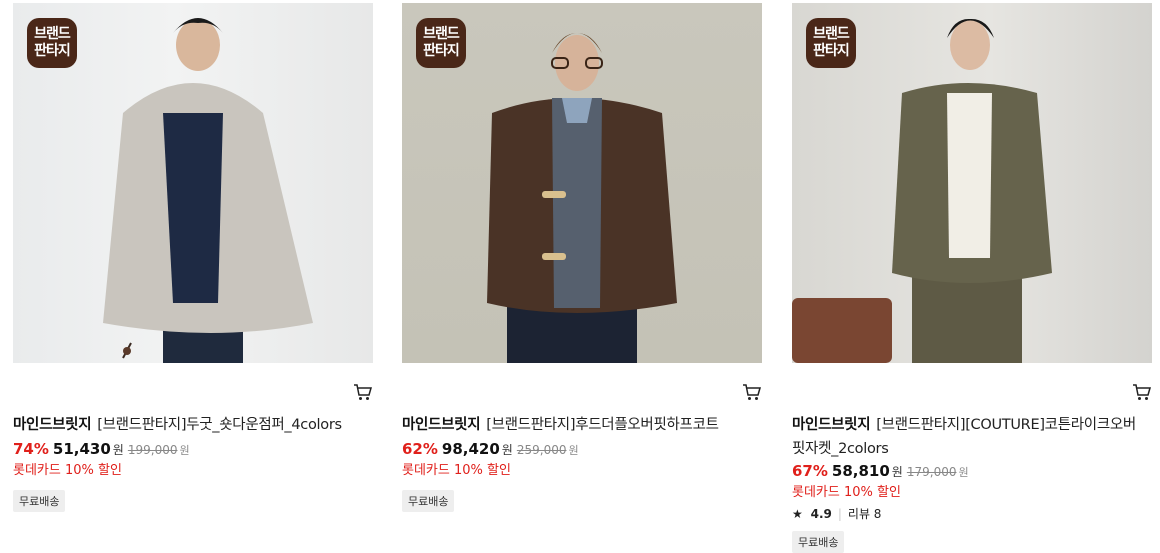  What do you see at coordinates (31, 449) in the screenshot?
I see `discount-rate: 74%` at bounding box center [31, 449].